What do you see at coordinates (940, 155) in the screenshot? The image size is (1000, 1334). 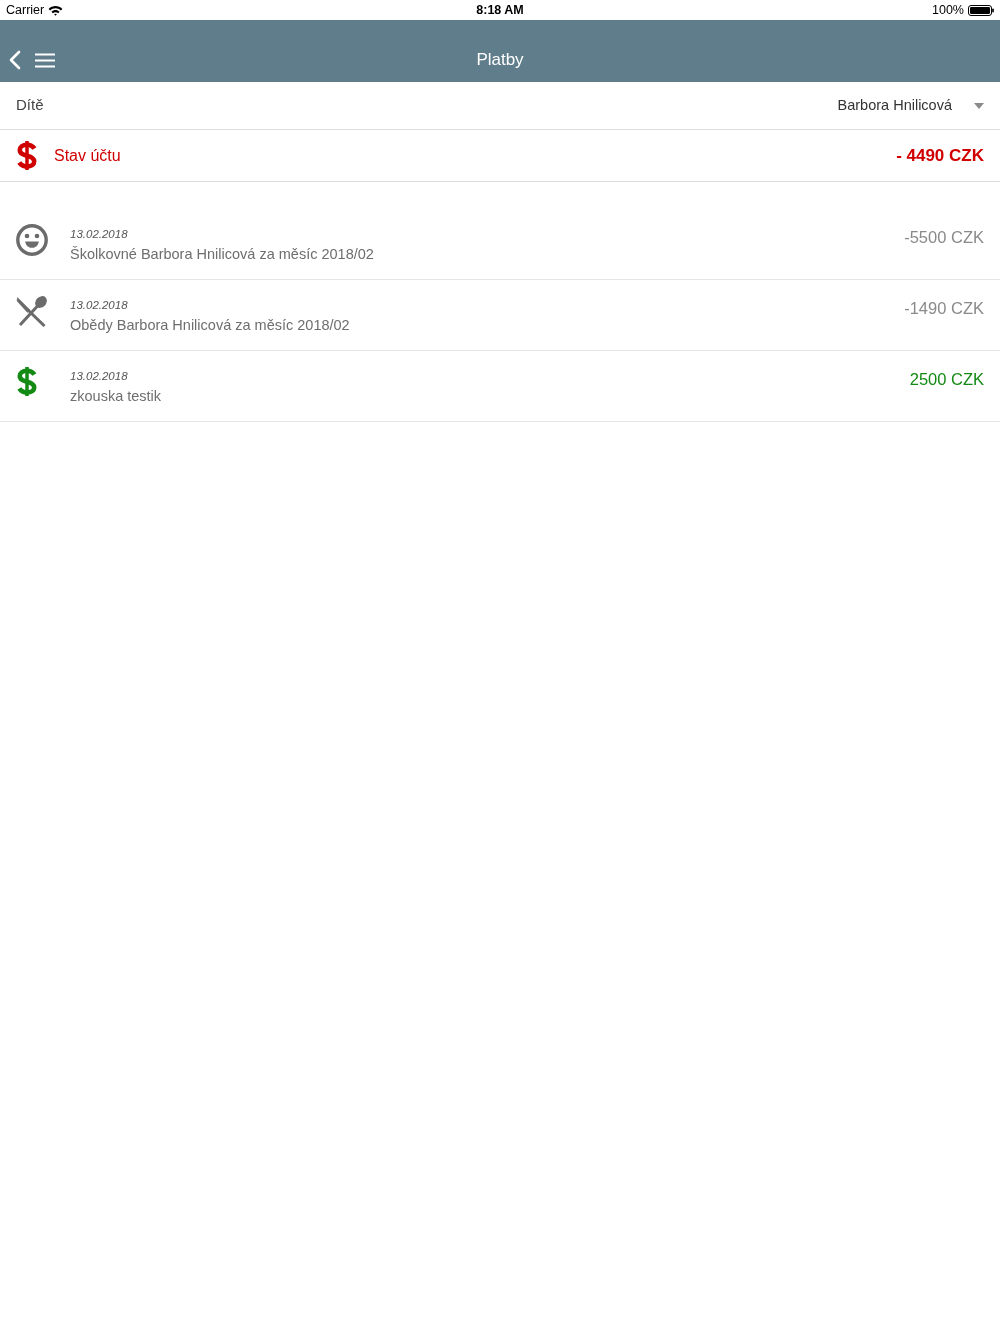 I see `balance-amount: - 4490 CZK` at bounding box center [940, 155].